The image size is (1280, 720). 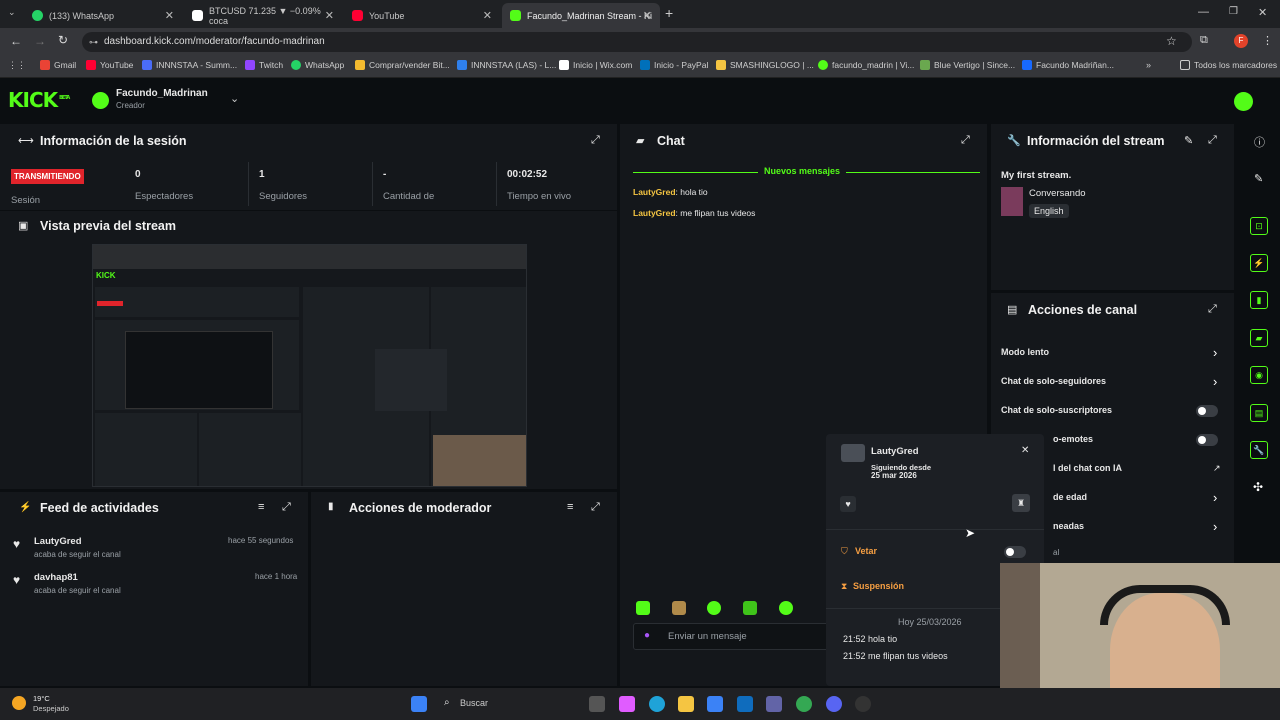 What do you see at coordinates (317, 65) in the screenshot?
I see `bookmark-whatsapp: WhatsApp` at bounding box center [317, 65].